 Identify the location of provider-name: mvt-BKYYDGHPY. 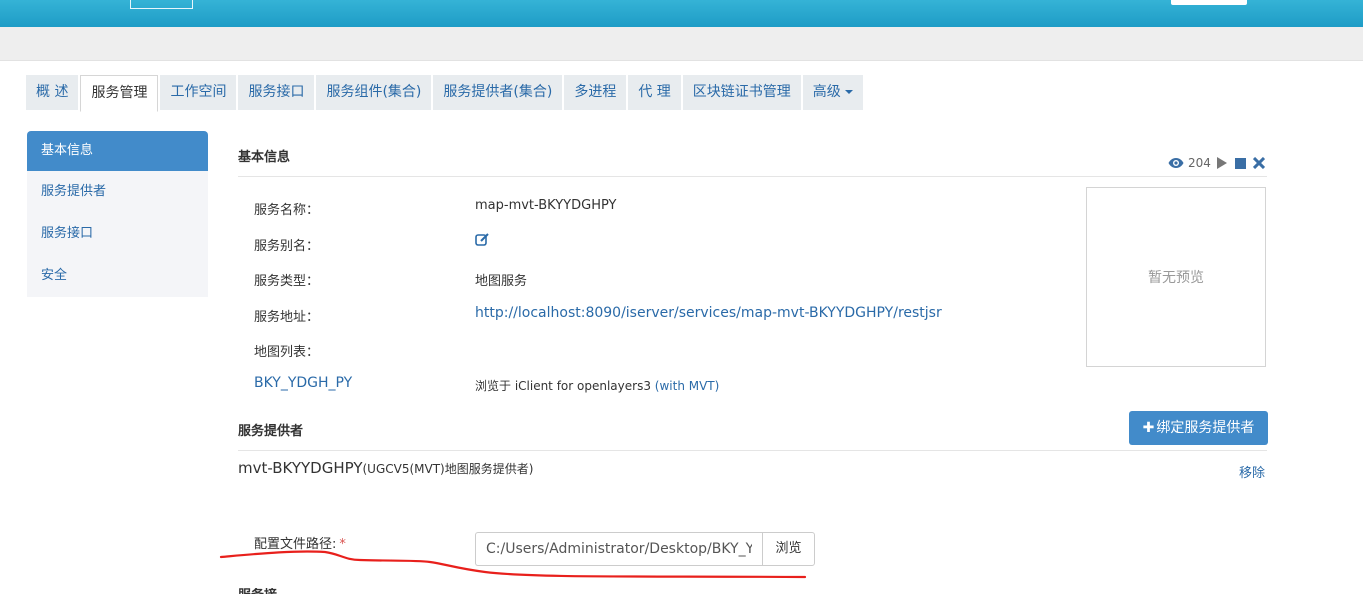
(300, 468).